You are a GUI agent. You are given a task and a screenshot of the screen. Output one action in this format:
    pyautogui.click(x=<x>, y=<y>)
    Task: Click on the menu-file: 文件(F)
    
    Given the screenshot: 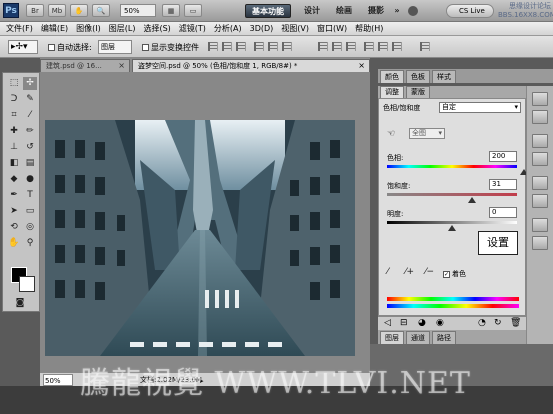 What is the action you would take?
    pyautogui.click(x=19, y=28)
    